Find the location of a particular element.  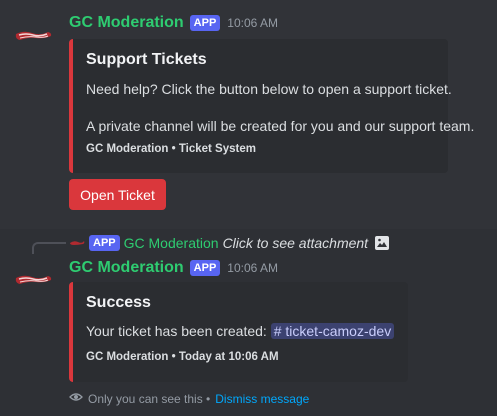

embed-title: Support Tickets is located at coordinates (146, 59).